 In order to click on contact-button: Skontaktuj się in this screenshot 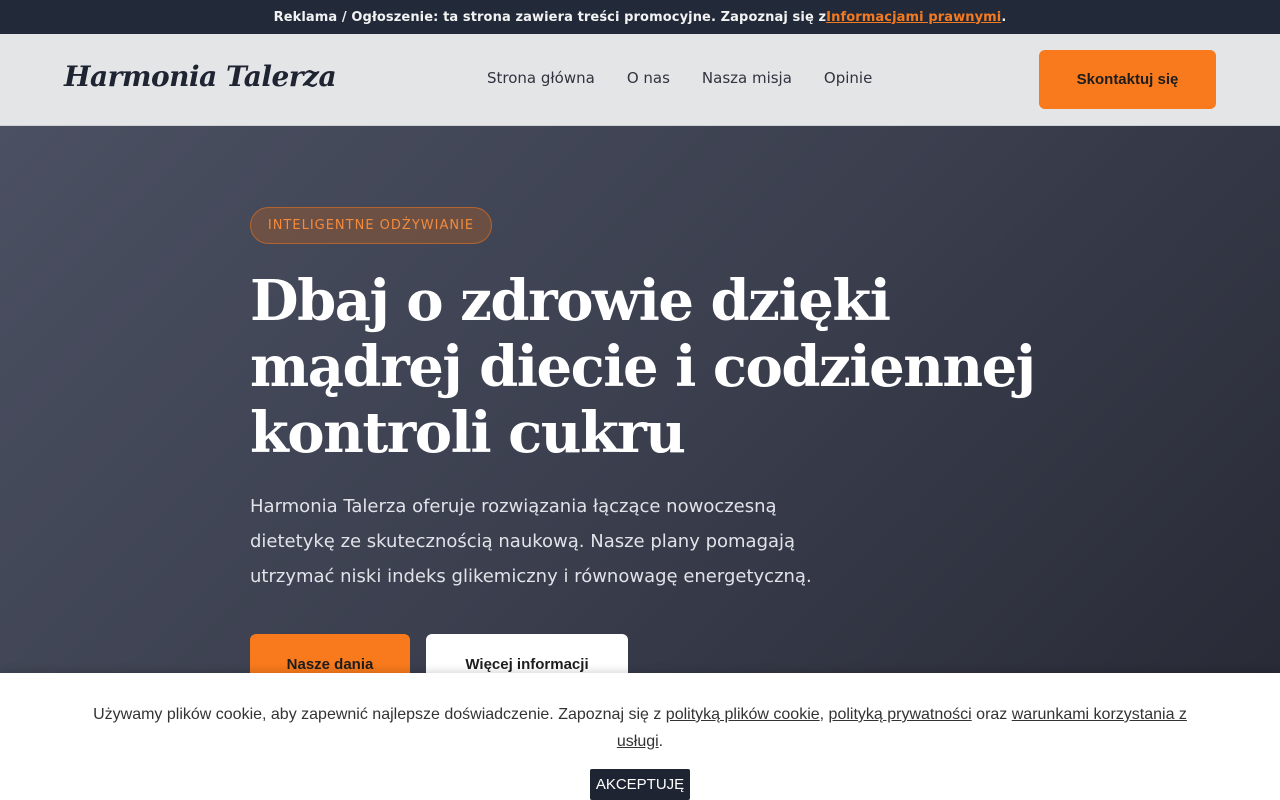, I will do `click(1127, 79)`.